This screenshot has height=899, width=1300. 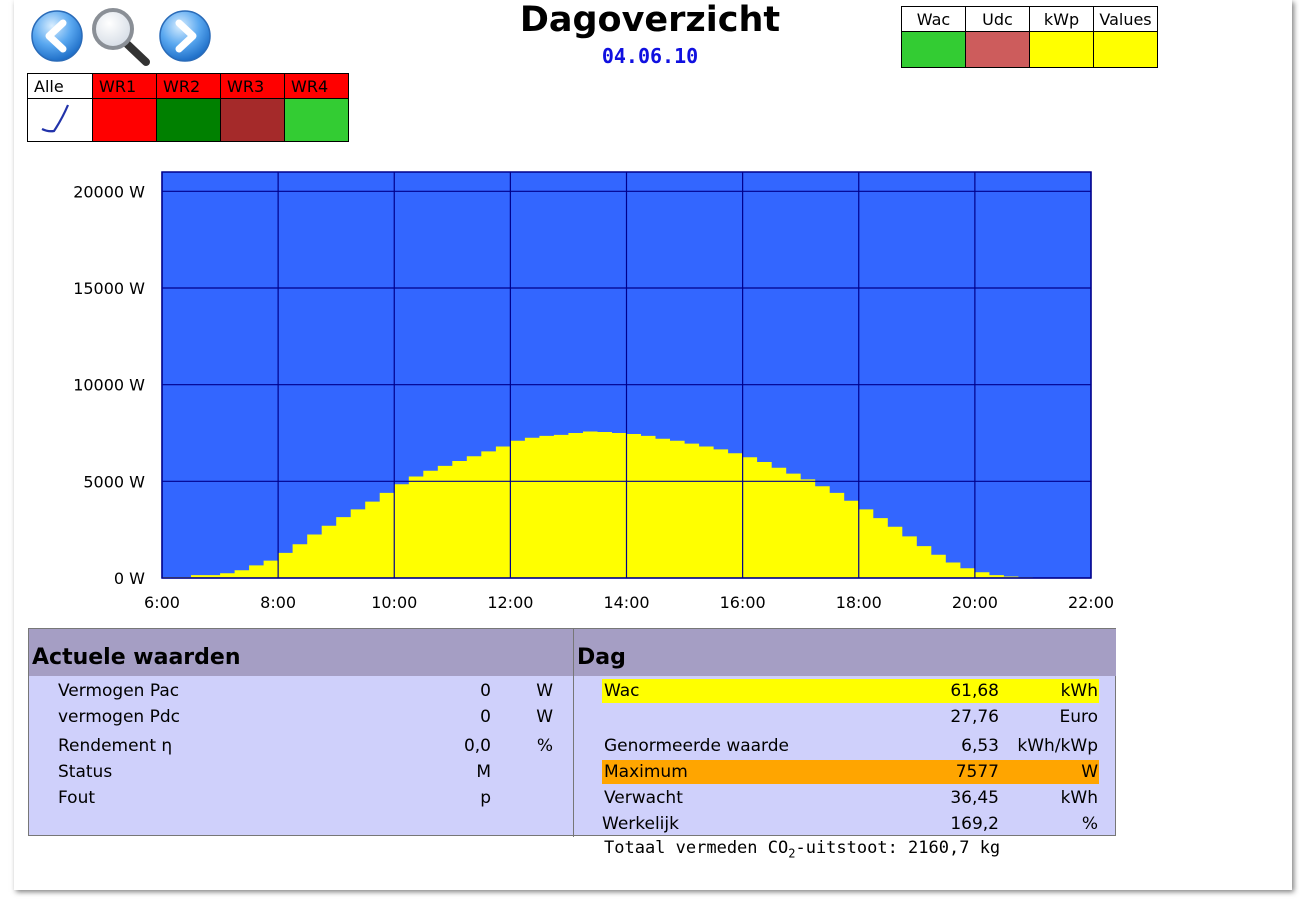 What do you see at coordinates (850, 798) in the screenshot?
I see `day-row: Verwacht 36,45 kWh` at bounding box center [850, 798].